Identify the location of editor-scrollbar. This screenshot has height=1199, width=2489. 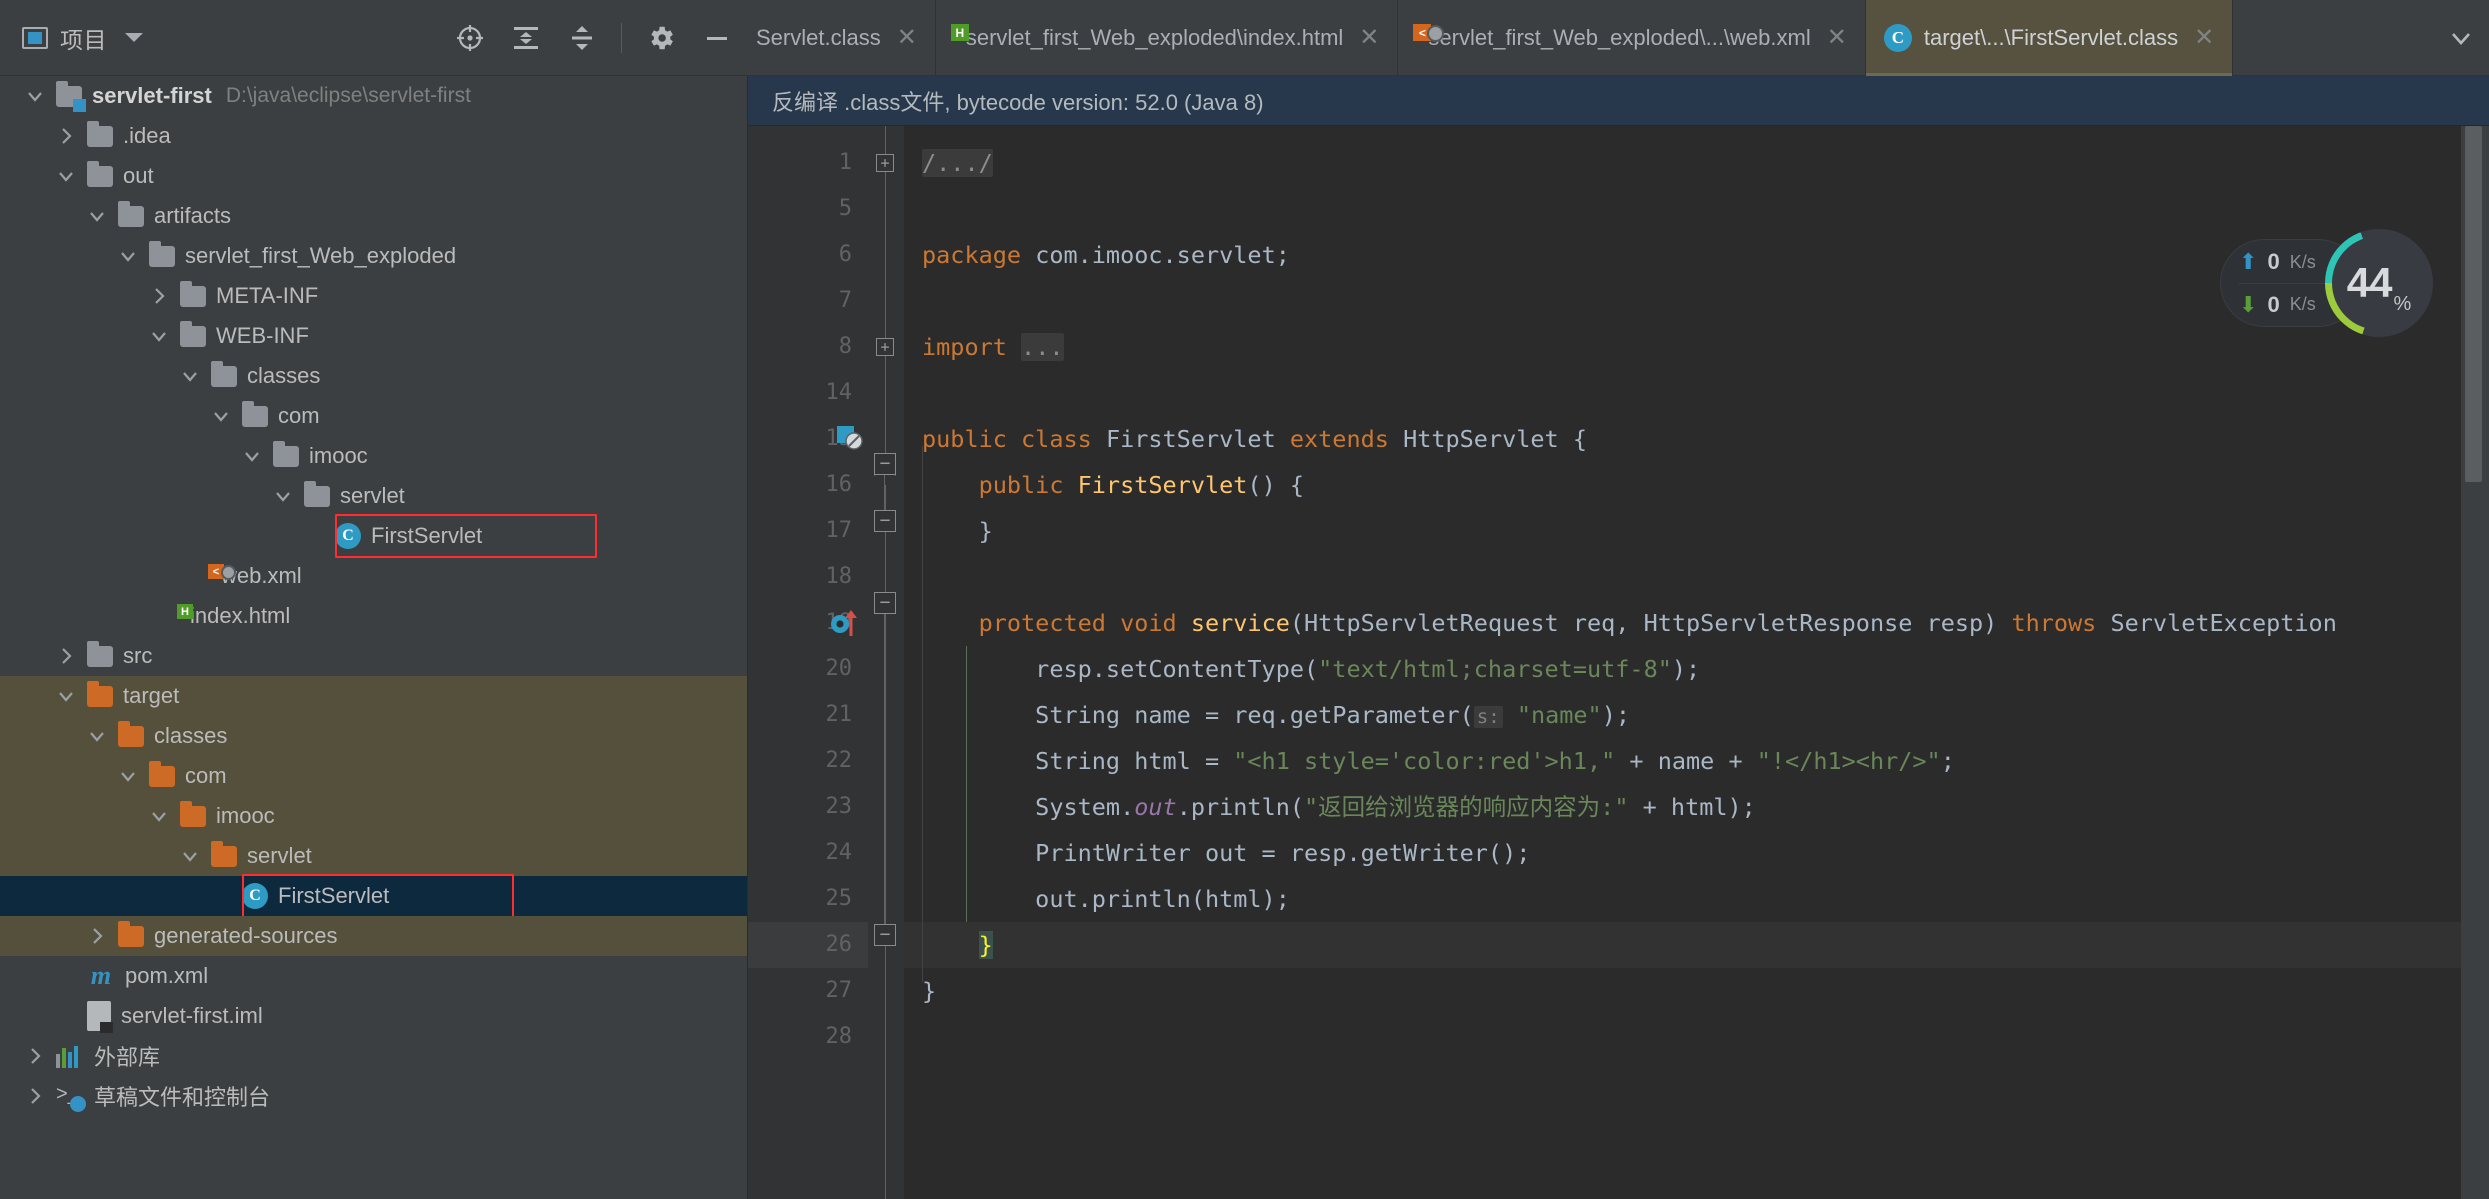
(2475, 662).